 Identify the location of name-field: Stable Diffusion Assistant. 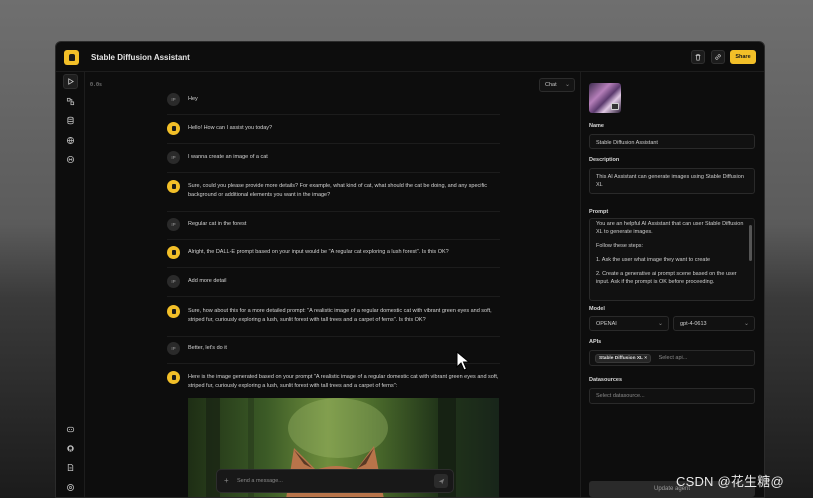
(672, 141).